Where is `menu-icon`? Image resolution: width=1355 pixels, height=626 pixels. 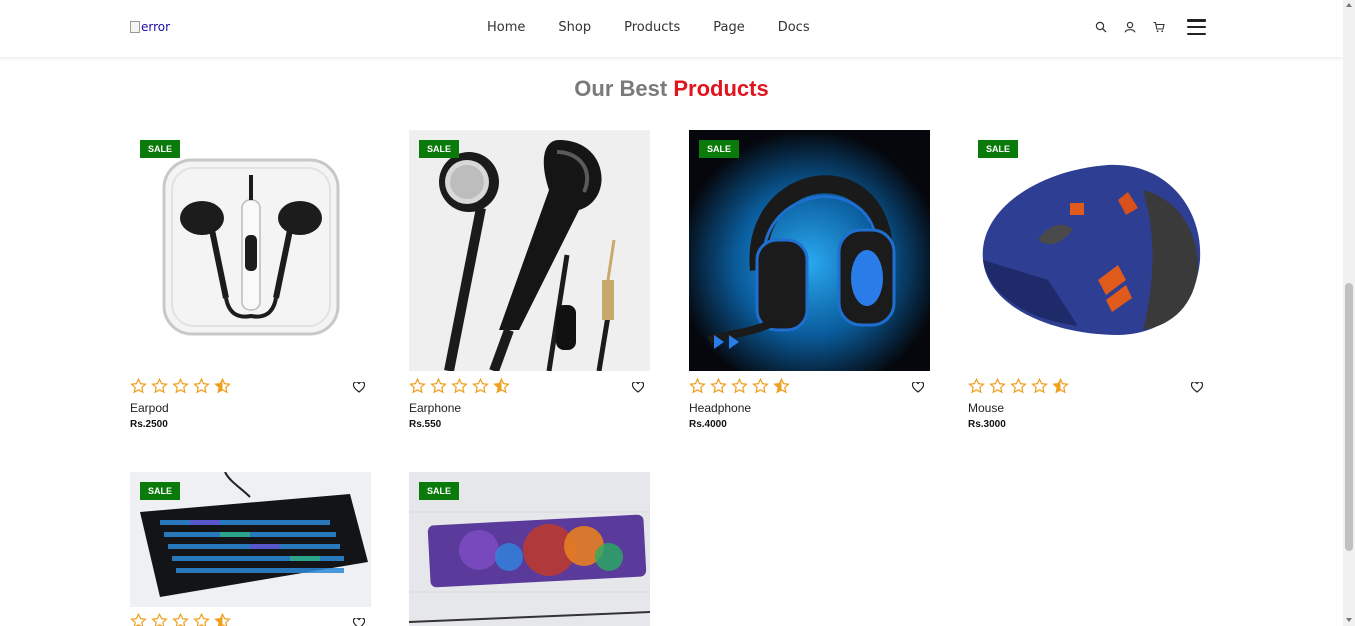
menu-icon is located at coordinates (1196, 27).